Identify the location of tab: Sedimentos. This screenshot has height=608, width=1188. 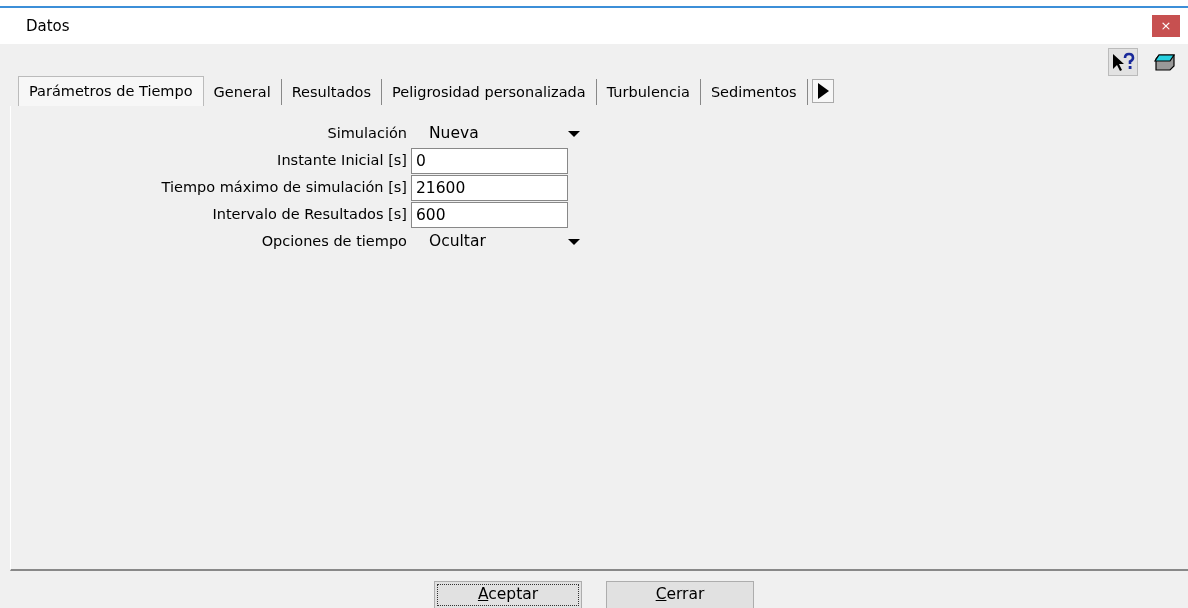
(754, 92).